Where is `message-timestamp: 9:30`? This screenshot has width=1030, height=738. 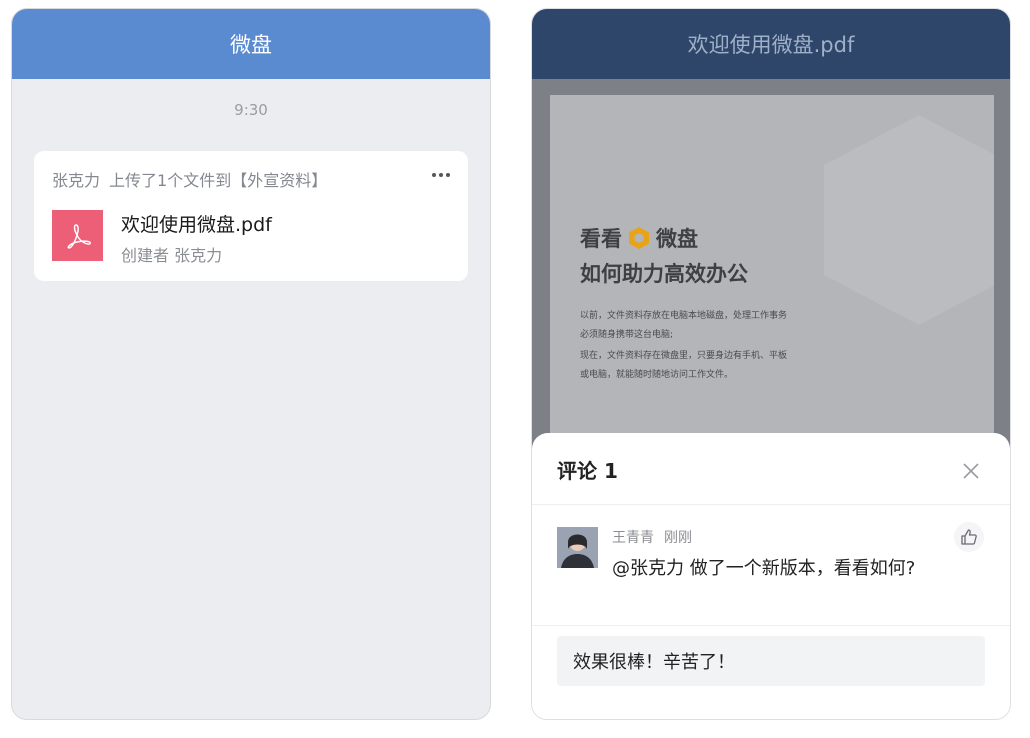 message-timestamp: 9:30 is located at coordinates (251, 110).